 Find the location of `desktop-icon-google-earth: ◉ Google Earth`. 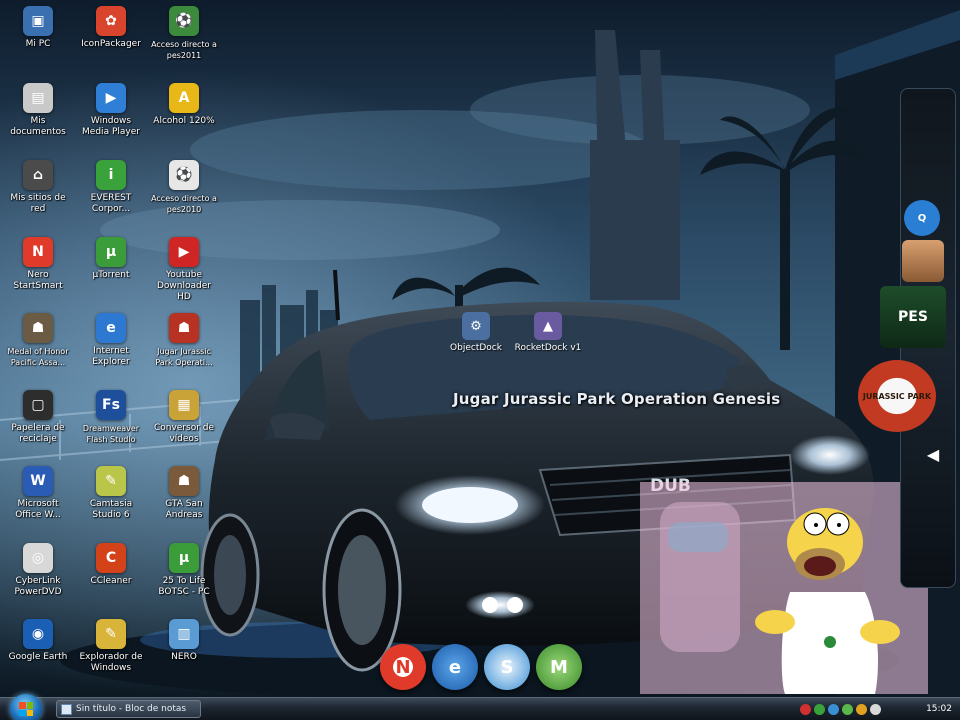

desktop-icon-google-earth: ◉ Google Earth is located at coordinates (38, 654).